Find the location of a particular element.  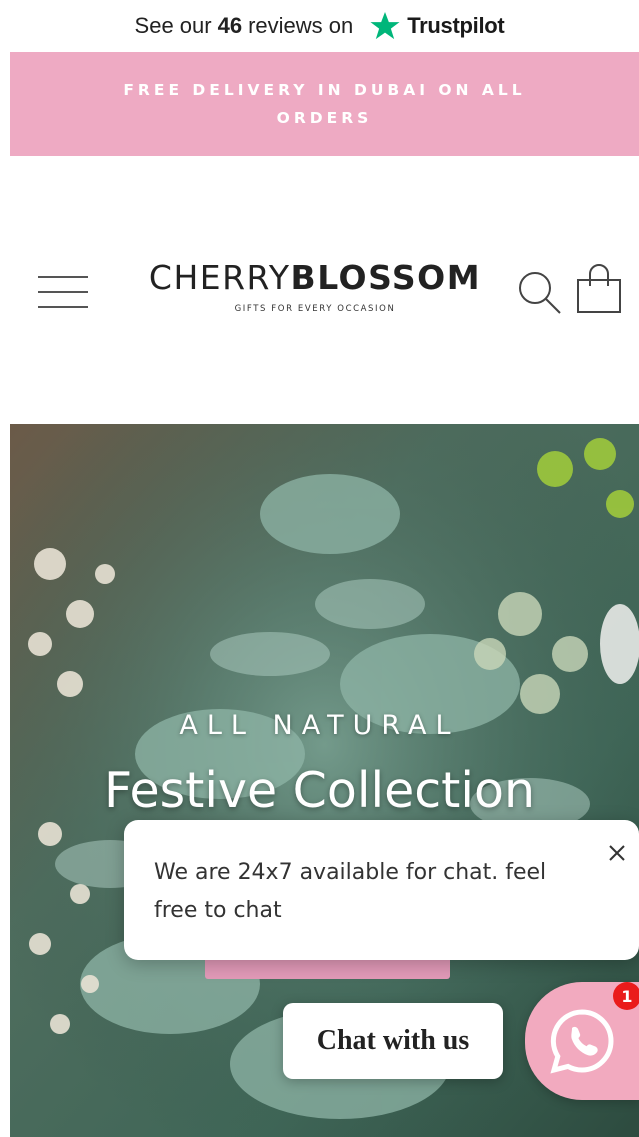

site-logo: CHERRYBLOSSOM GIFTS FOR EVERY OCCASION is located at coordinates (315, 290).